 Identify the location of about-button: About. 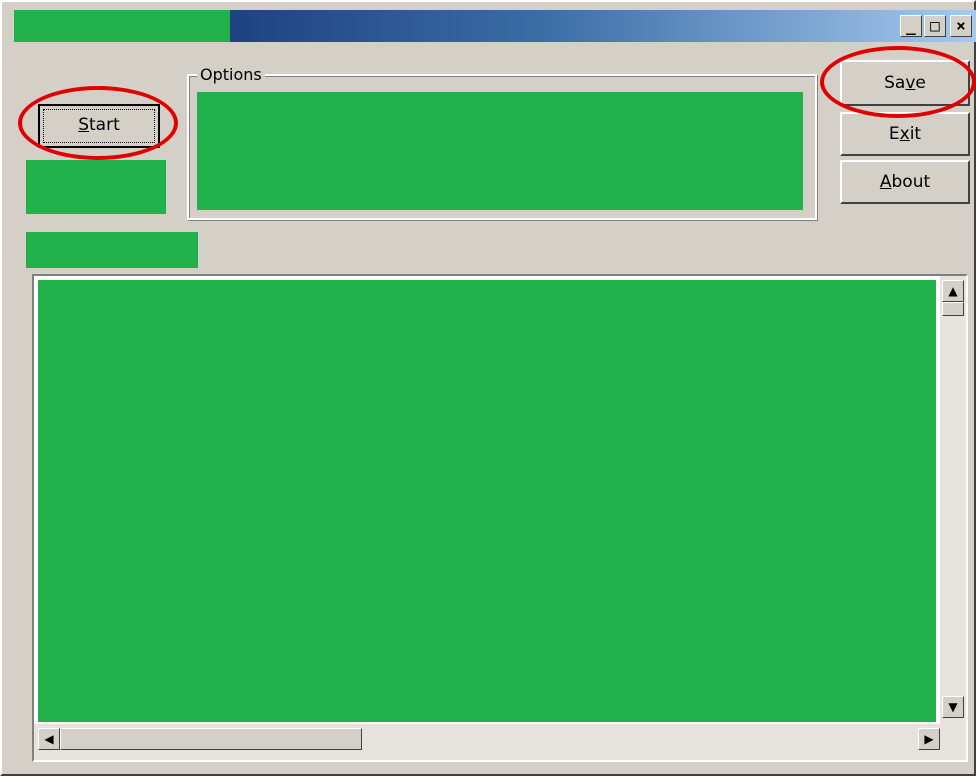
(905, 182).